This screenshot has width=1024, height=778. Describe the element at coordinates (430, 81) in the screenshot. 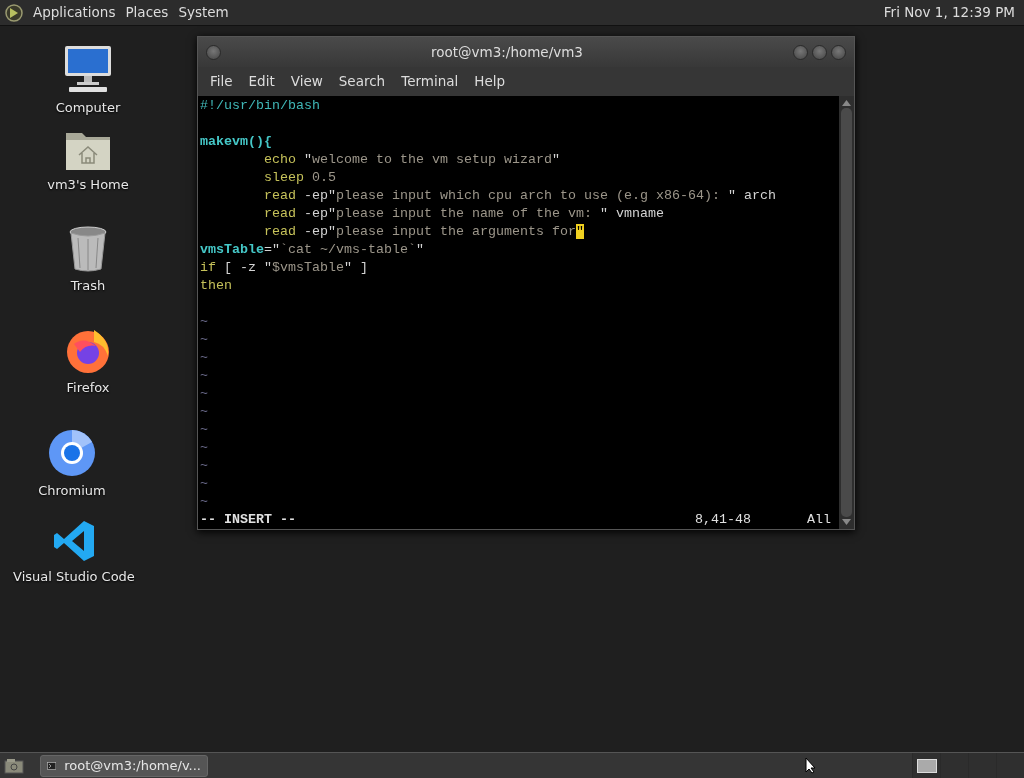

I see `menu-item: Terminal` at that location.